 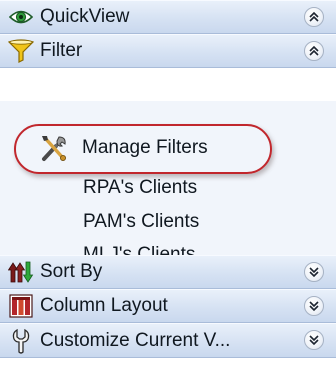 What do you see at coordinates (21, 341) in the screenshot?
I see `wrench-icon` at bounding box center [21, 341].